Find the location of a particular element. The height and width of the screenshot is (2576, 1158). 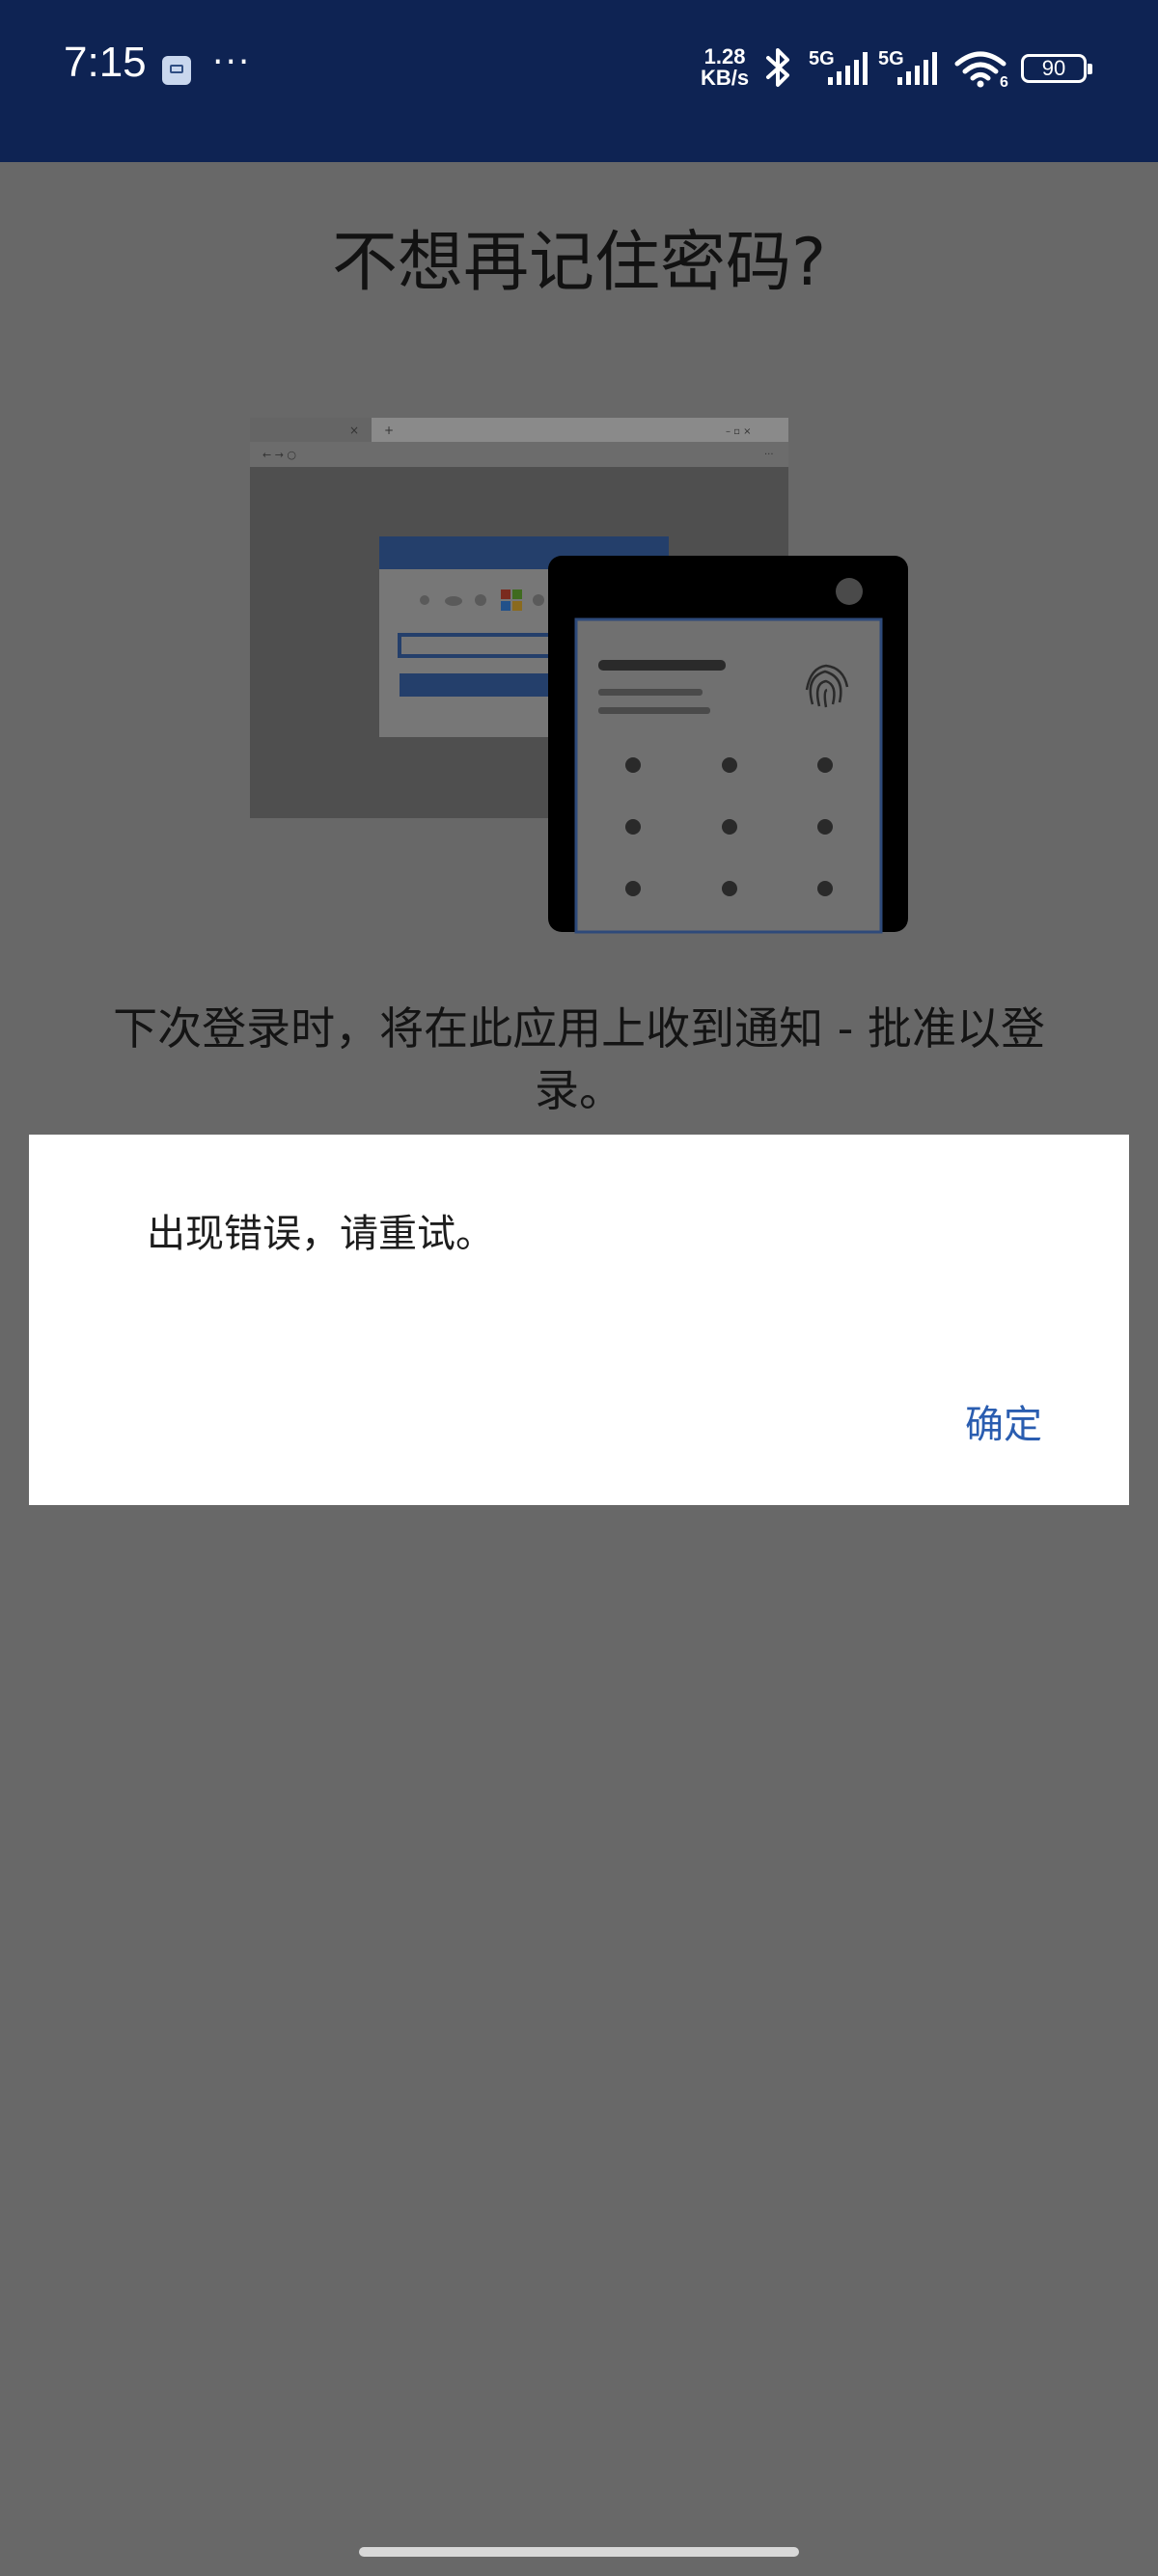

home-indicator is located at coordinates (579, 2552).